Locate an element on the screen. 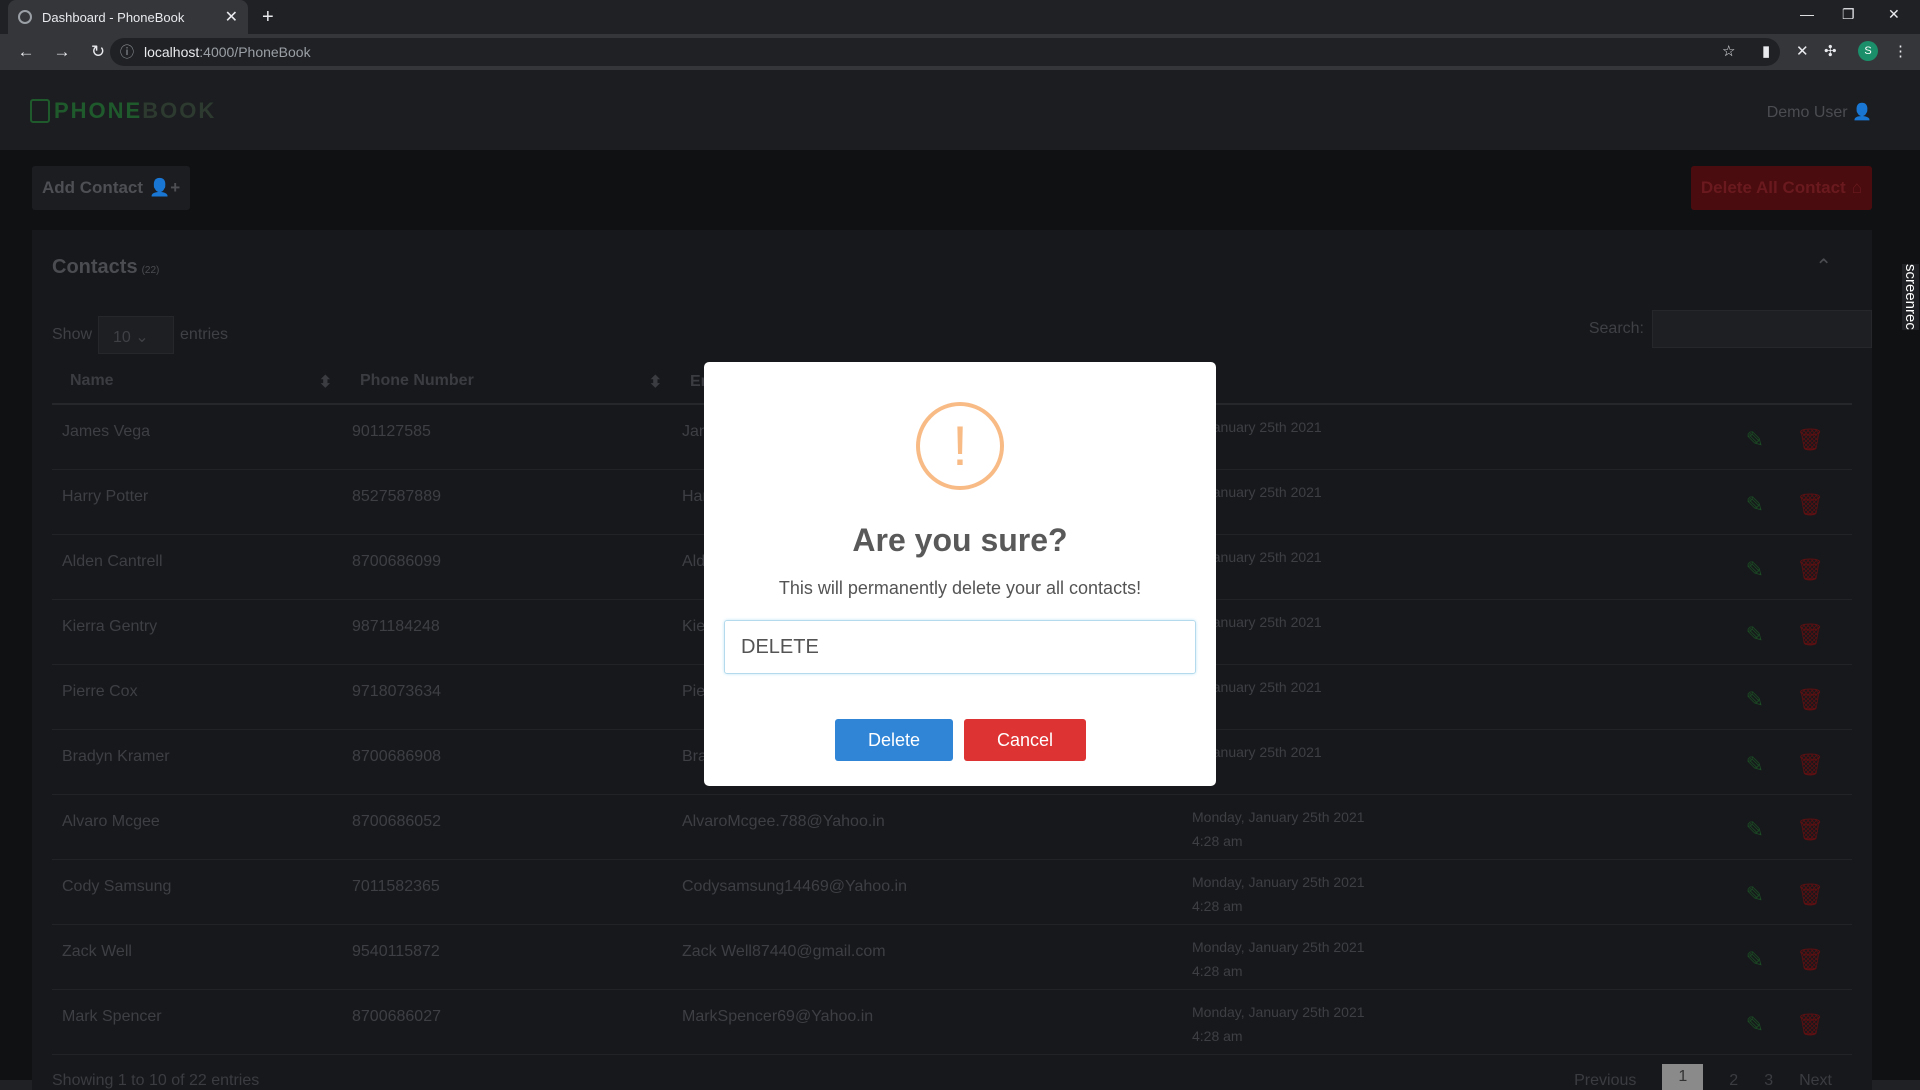 The width and height of the screenshot is (1920, 1090). modal-title: Are you sure? is located at coordinates (960, 540).